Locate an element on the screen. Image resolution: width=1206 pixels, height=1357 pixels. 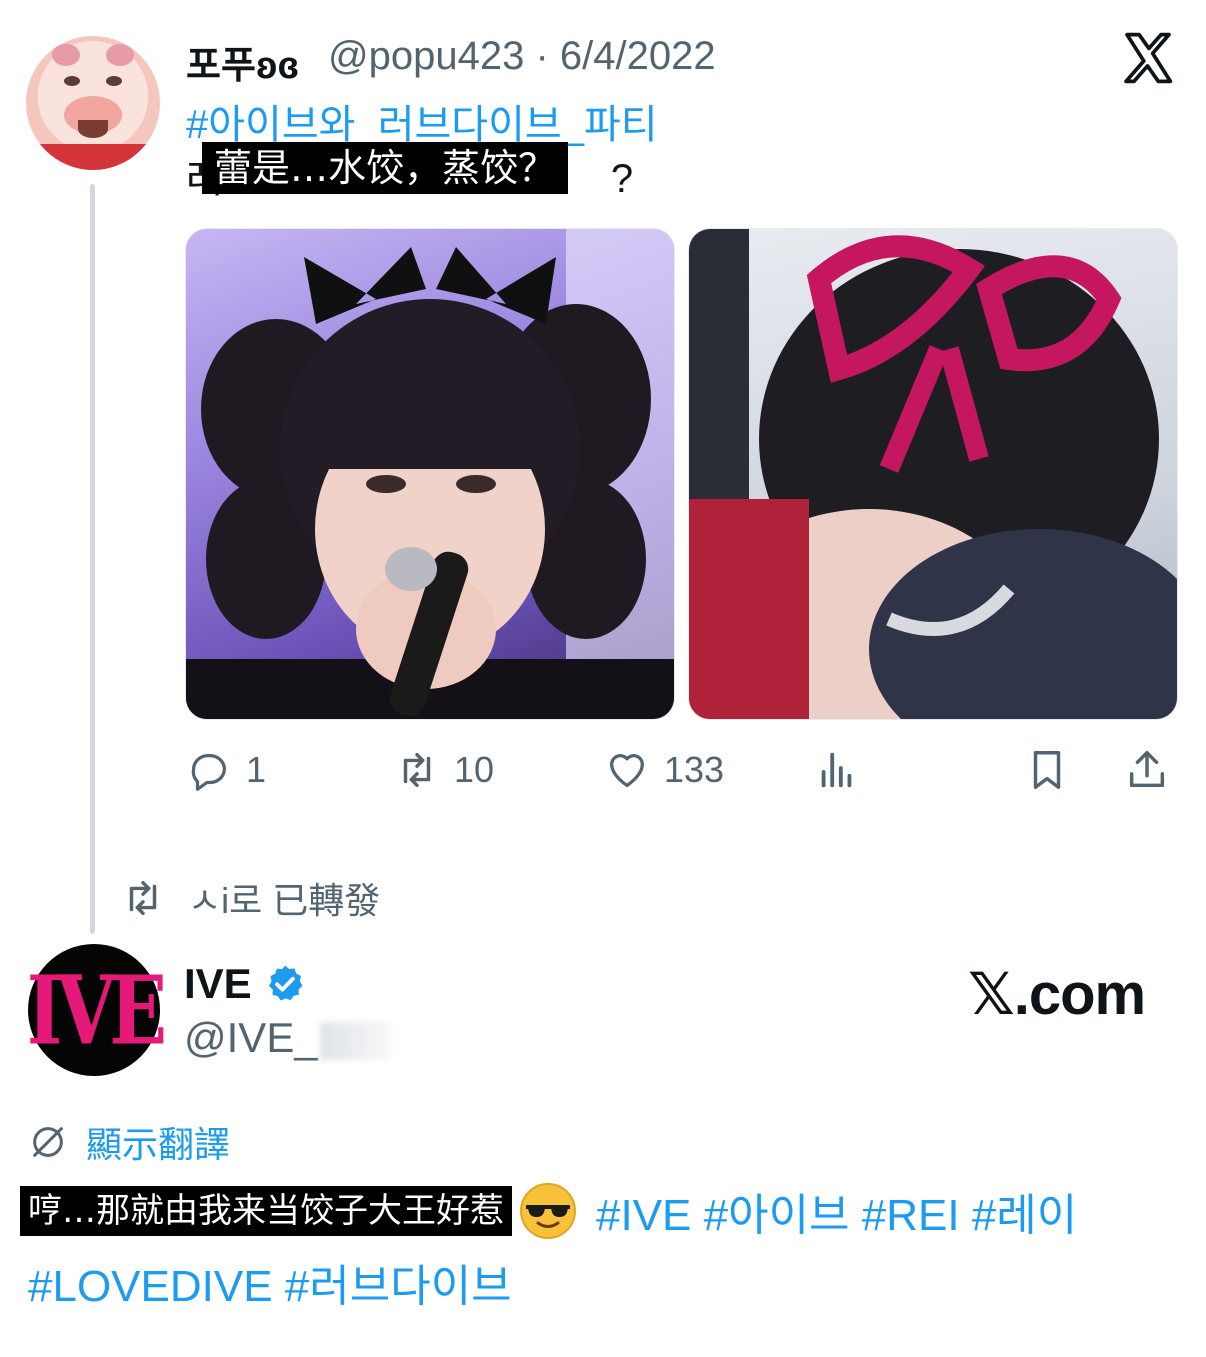
show-translation-label: 顯示翻譯 is located at coordinates (158, 1144).